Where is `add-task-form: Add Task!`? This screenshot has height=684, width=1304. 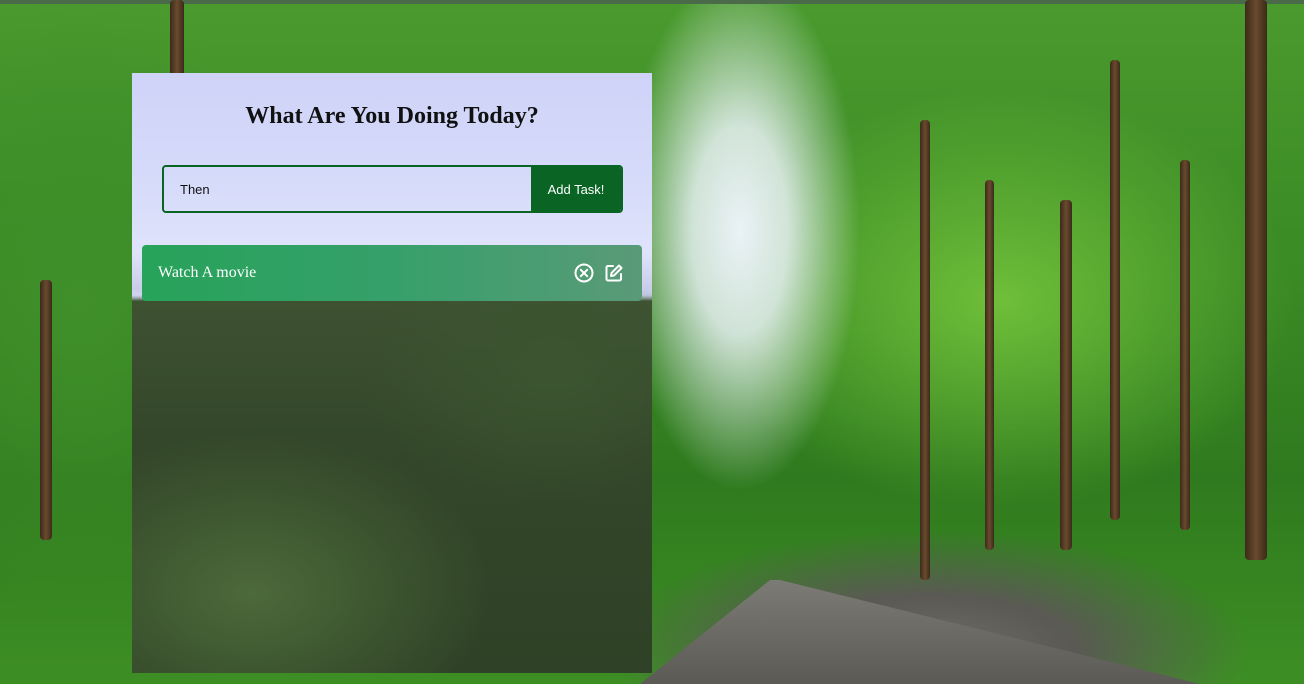 add-task-form: Add Task! is located at coordinates (392, 189).